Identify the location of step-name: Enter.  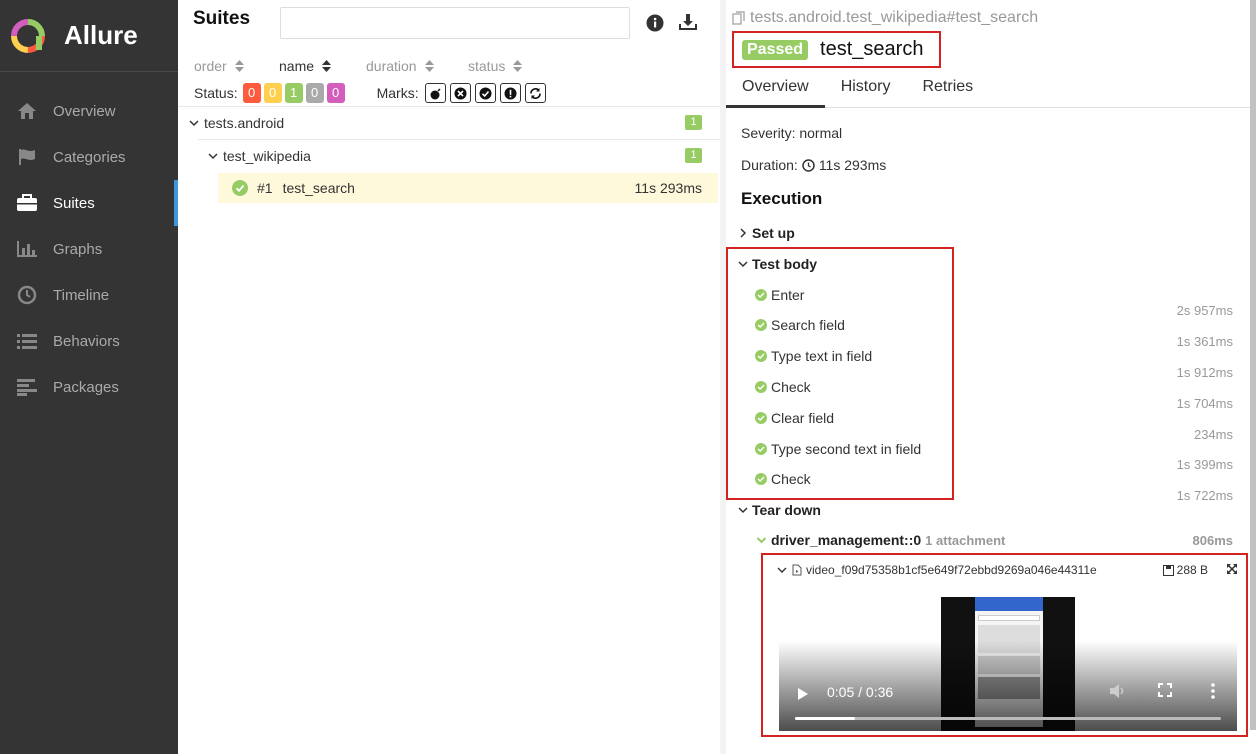
(788, 295).